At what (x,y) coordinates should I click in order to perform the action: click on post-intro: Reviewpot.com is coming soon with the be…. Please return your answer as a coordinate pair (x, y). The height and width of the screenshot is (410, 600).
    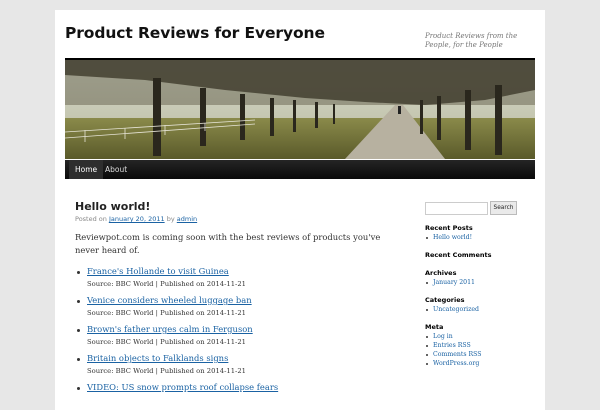
    Looking at the image, I should click on (228, 243).